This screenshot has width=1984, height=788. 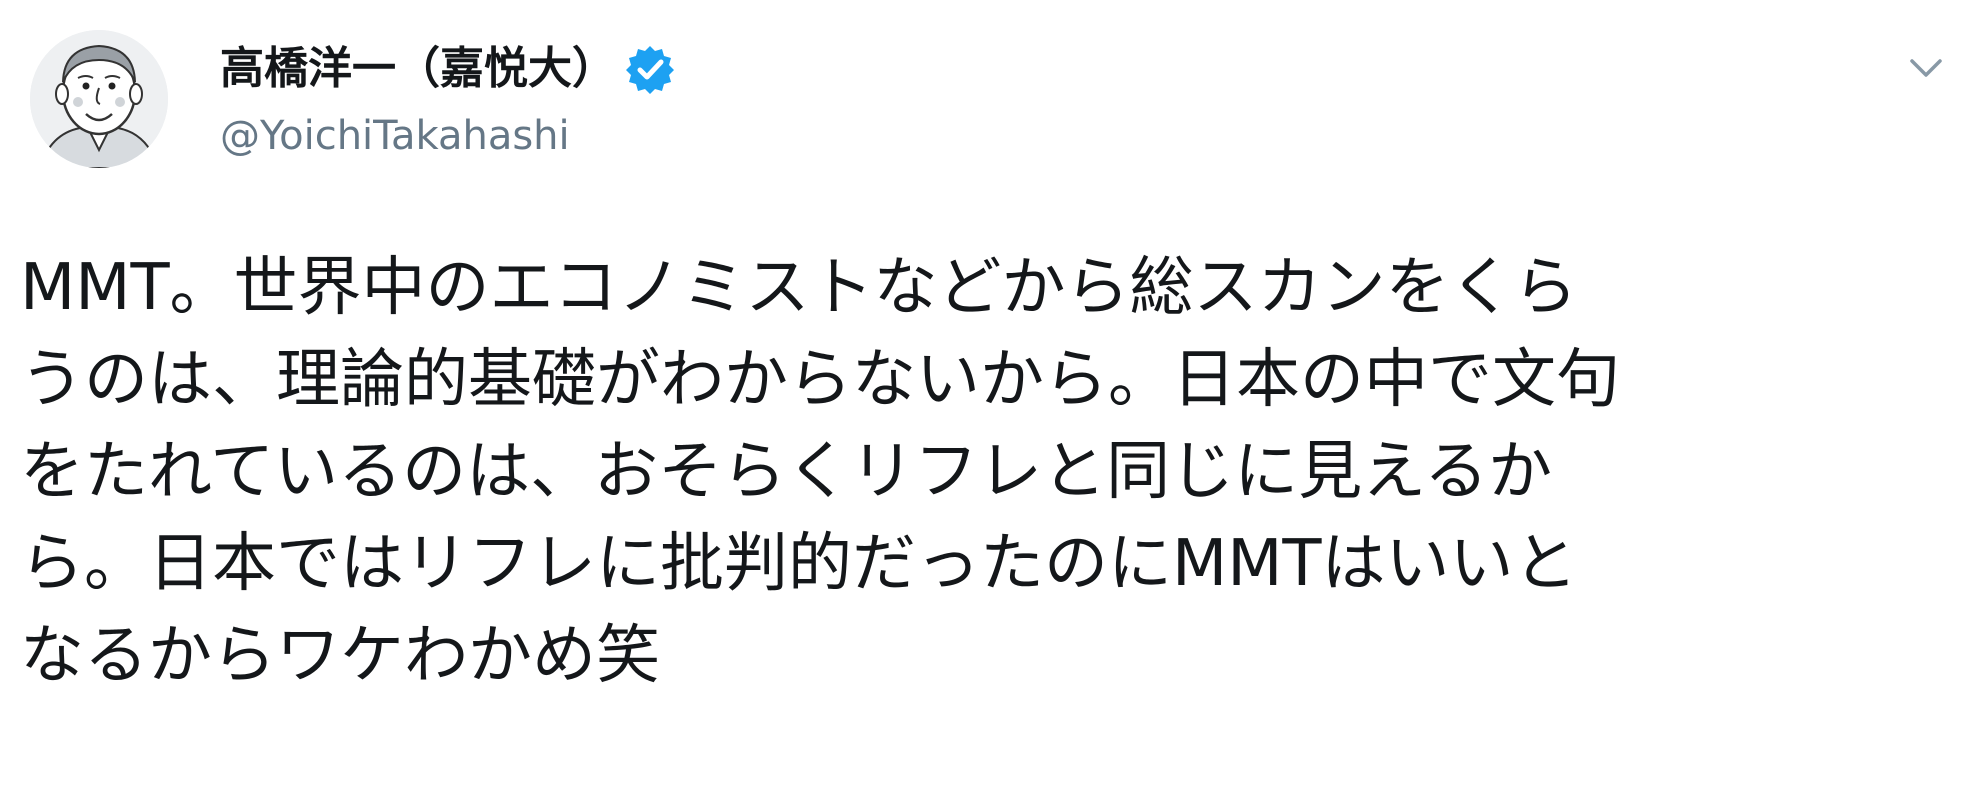 I want to click on chevron-down-icon, so click(x=1926, y=68).